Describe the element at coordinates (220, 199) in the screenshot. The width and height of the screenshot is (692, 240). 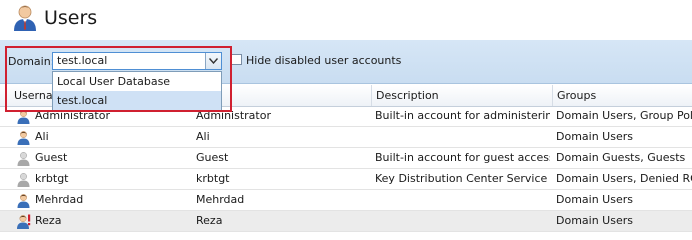
I see `cell-name: Mehrdad` at that location.